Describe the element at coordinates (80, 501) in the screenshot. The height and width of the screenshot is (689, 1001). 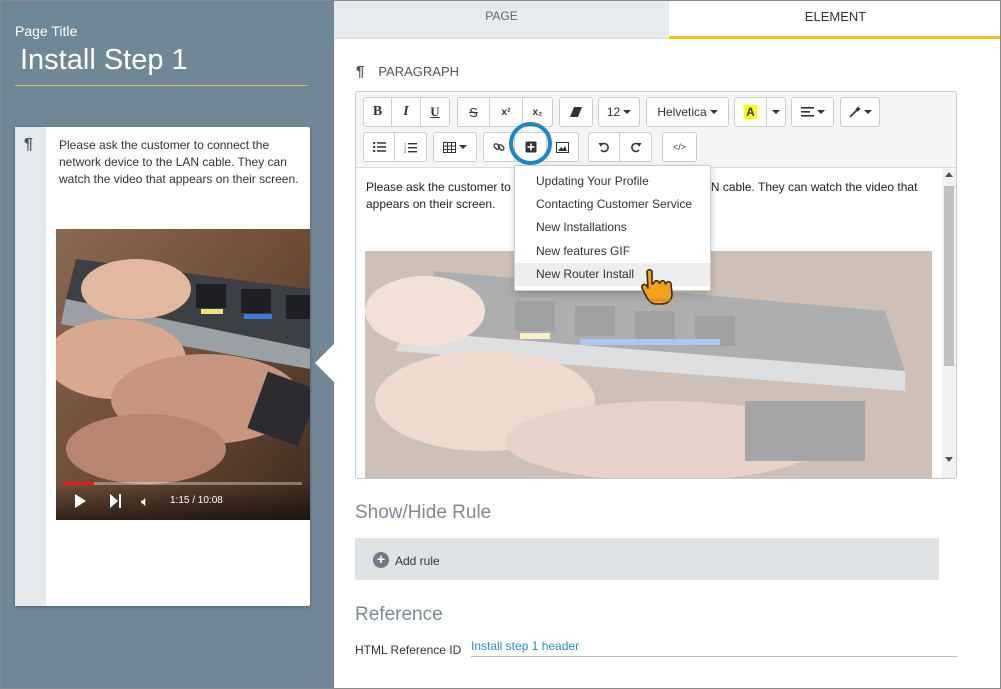
I see `play-icon` at that location.